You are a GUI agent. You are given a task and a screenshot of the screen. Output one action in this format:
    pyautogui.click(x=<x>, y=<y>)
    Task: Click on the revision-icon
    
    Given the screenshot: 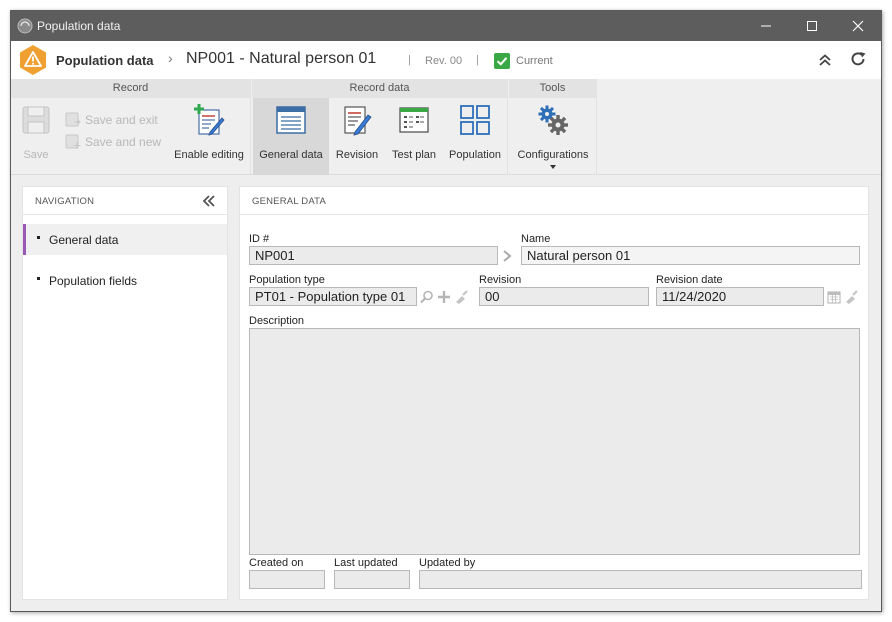 What is the action you would take?
    pyautogui.click(x=358, y=121)
    